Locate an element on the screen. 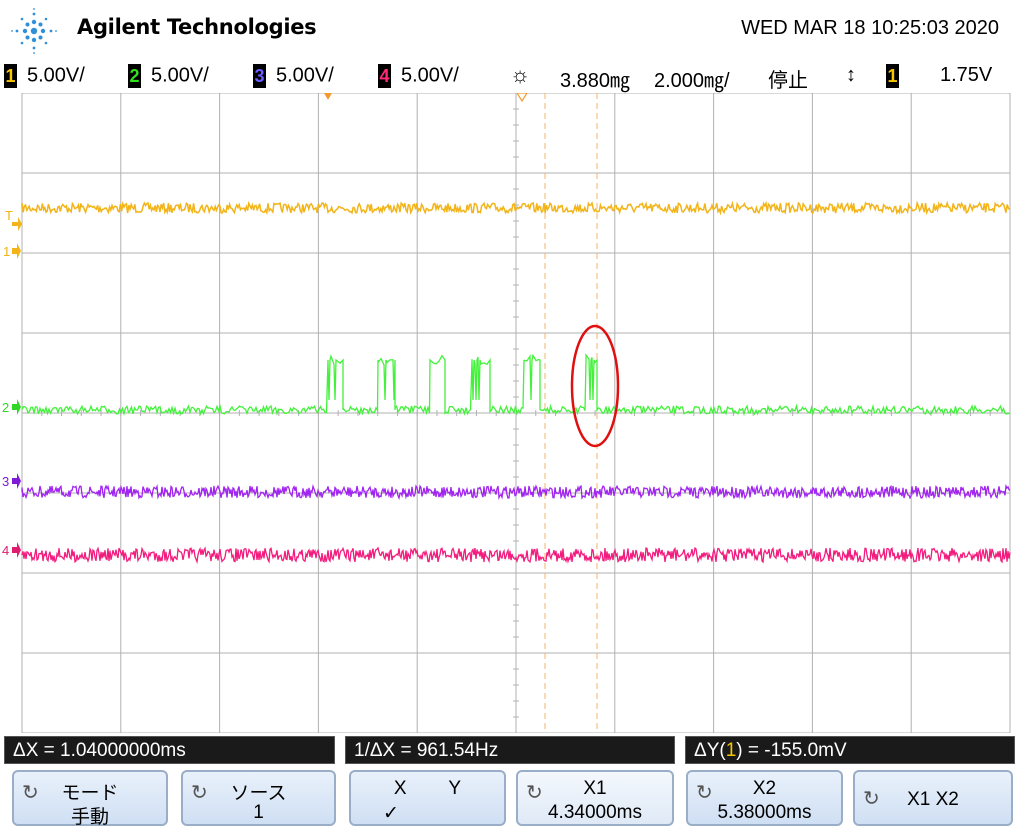  svg-text: T is located at coordinates (9, 215).